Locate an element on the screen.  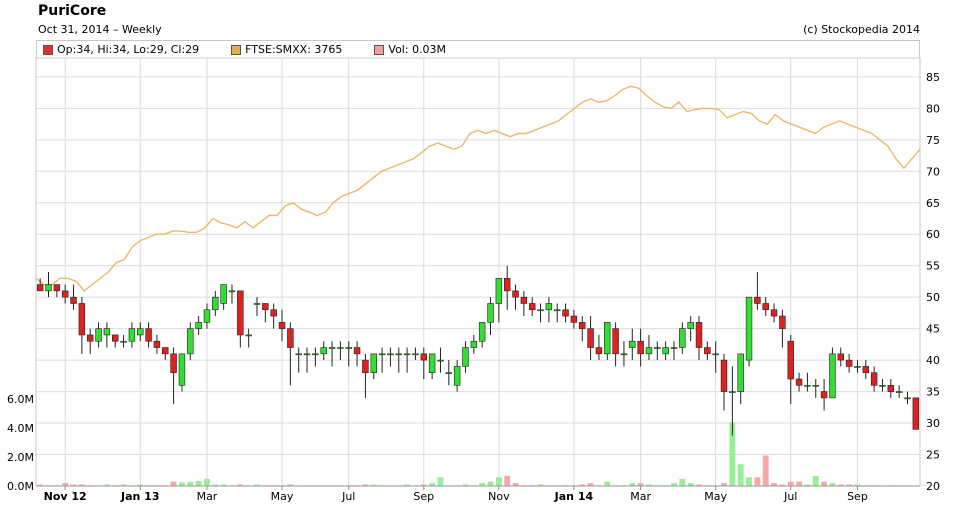
x-tick-label: Nov is located at coordinates (499, 496).